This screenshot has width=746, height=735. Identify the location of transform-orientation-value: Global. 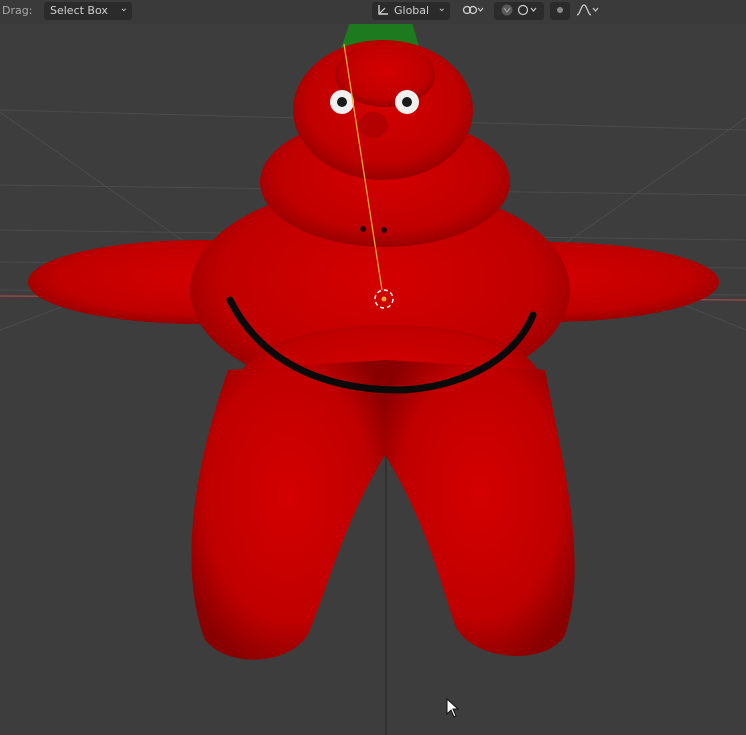
(412, 10).